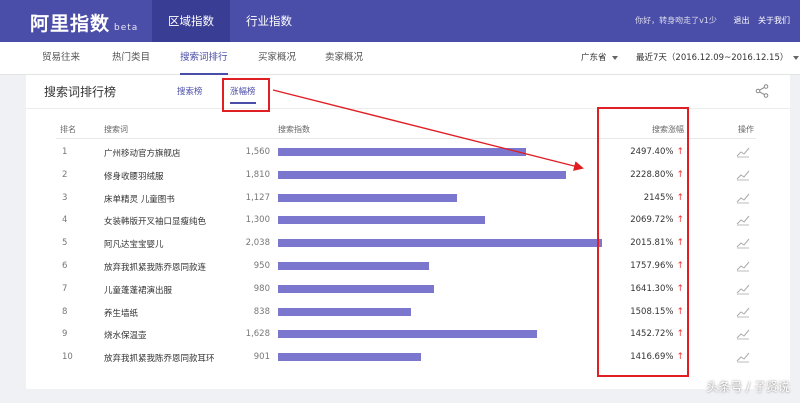 The width and height of the screenshot is (800, 403). Describe the element at coordinates (246, 95) in the screenshot. I see `annotation-box-tab` at that location.